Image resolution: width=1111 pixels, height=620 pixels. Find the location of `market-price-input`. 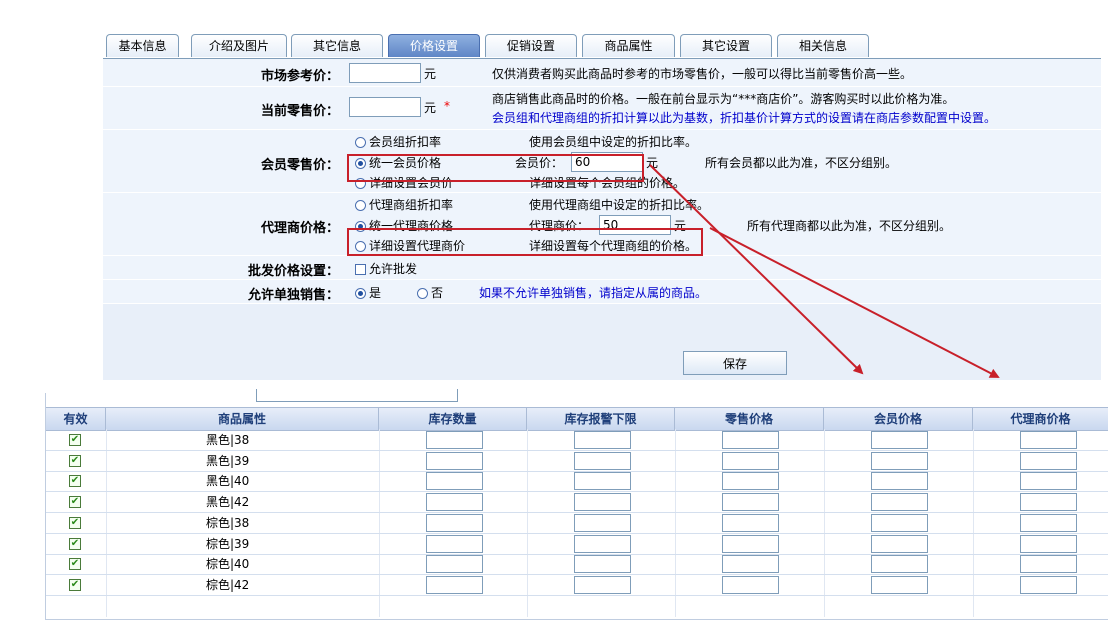

market-price-input is located at coordinates (385, 73).